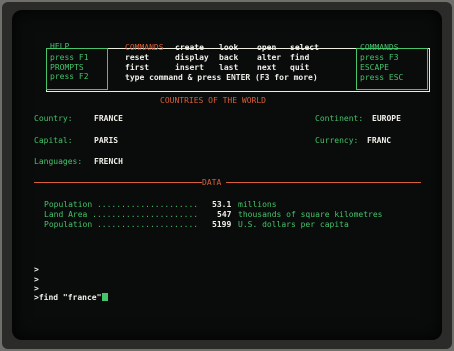 This screenshot has height=351, width=454. I want to click on currency-label: Currency:, so click(337, 140).